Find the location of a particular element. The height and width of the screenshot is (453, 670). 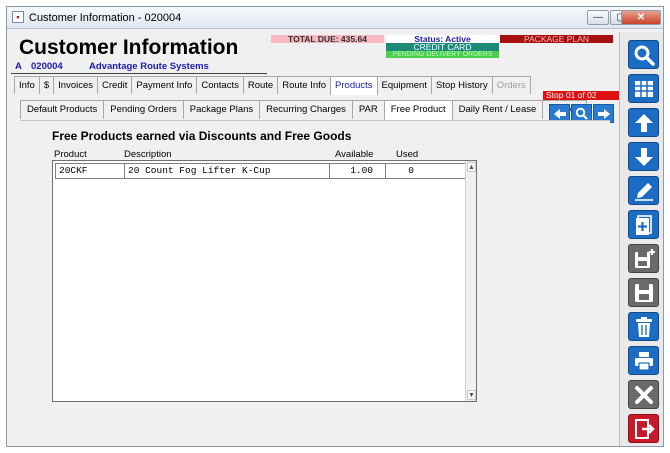

exit-button is located at coordinates (643, 428).